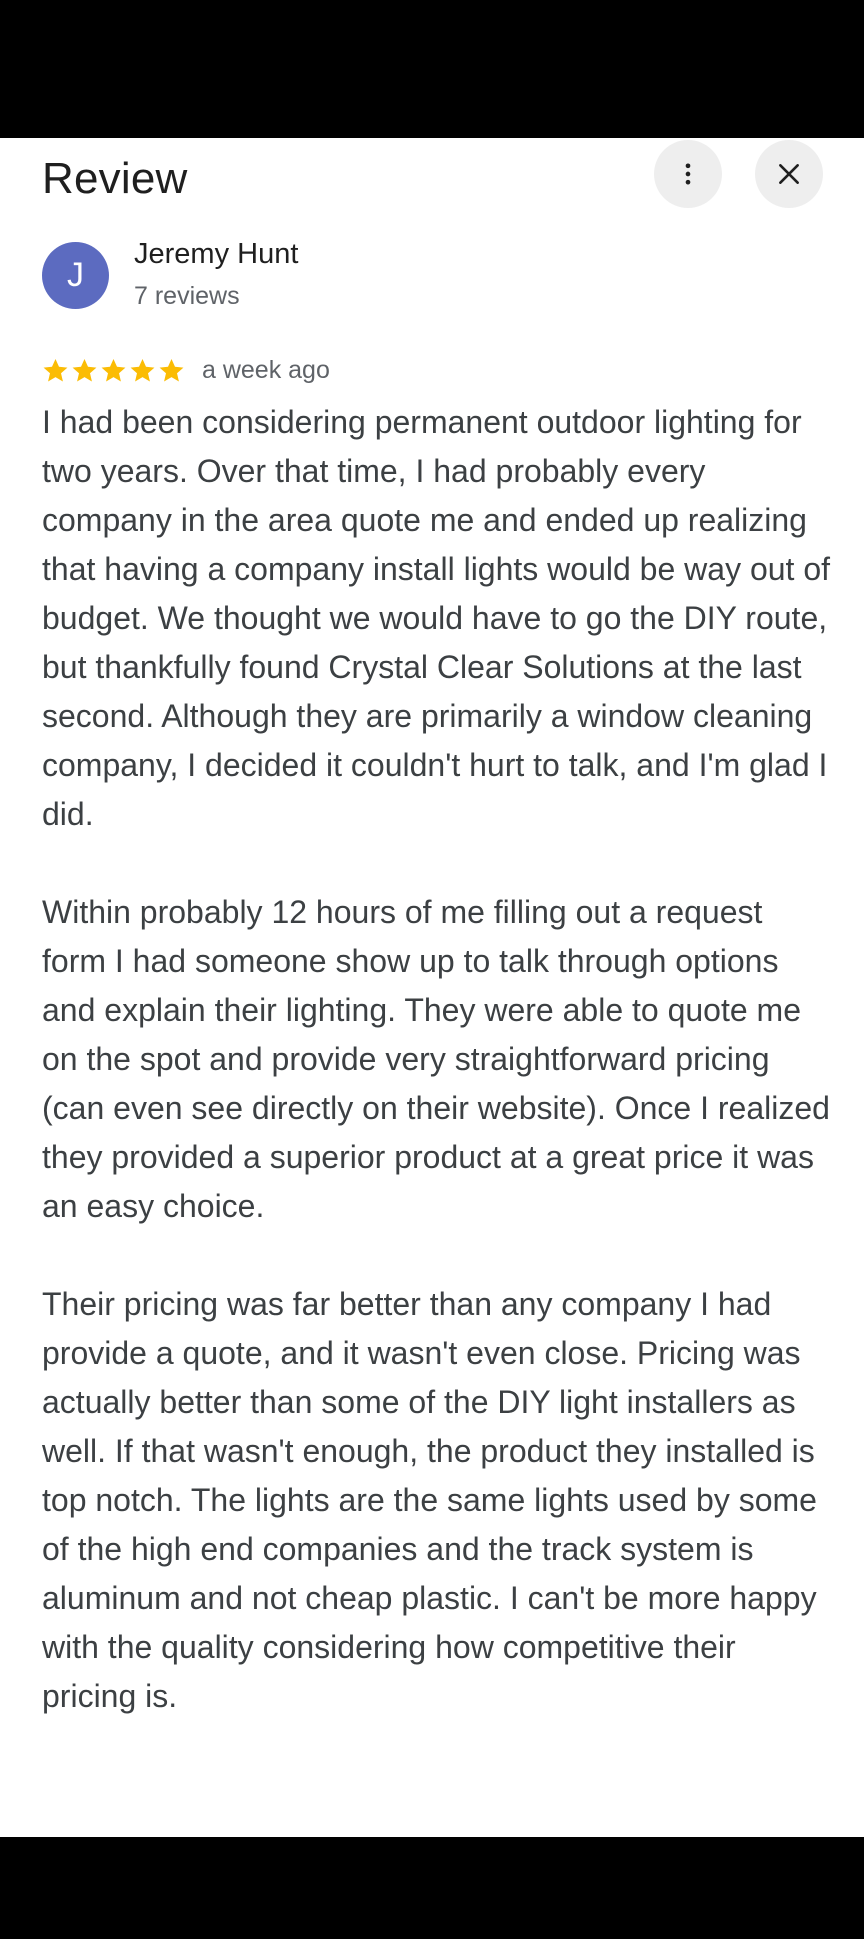 This screenshot has width=864, height=1939. Describe the element at coordinates (432, 69) in the screenshot. I see `status-bar` at that location.